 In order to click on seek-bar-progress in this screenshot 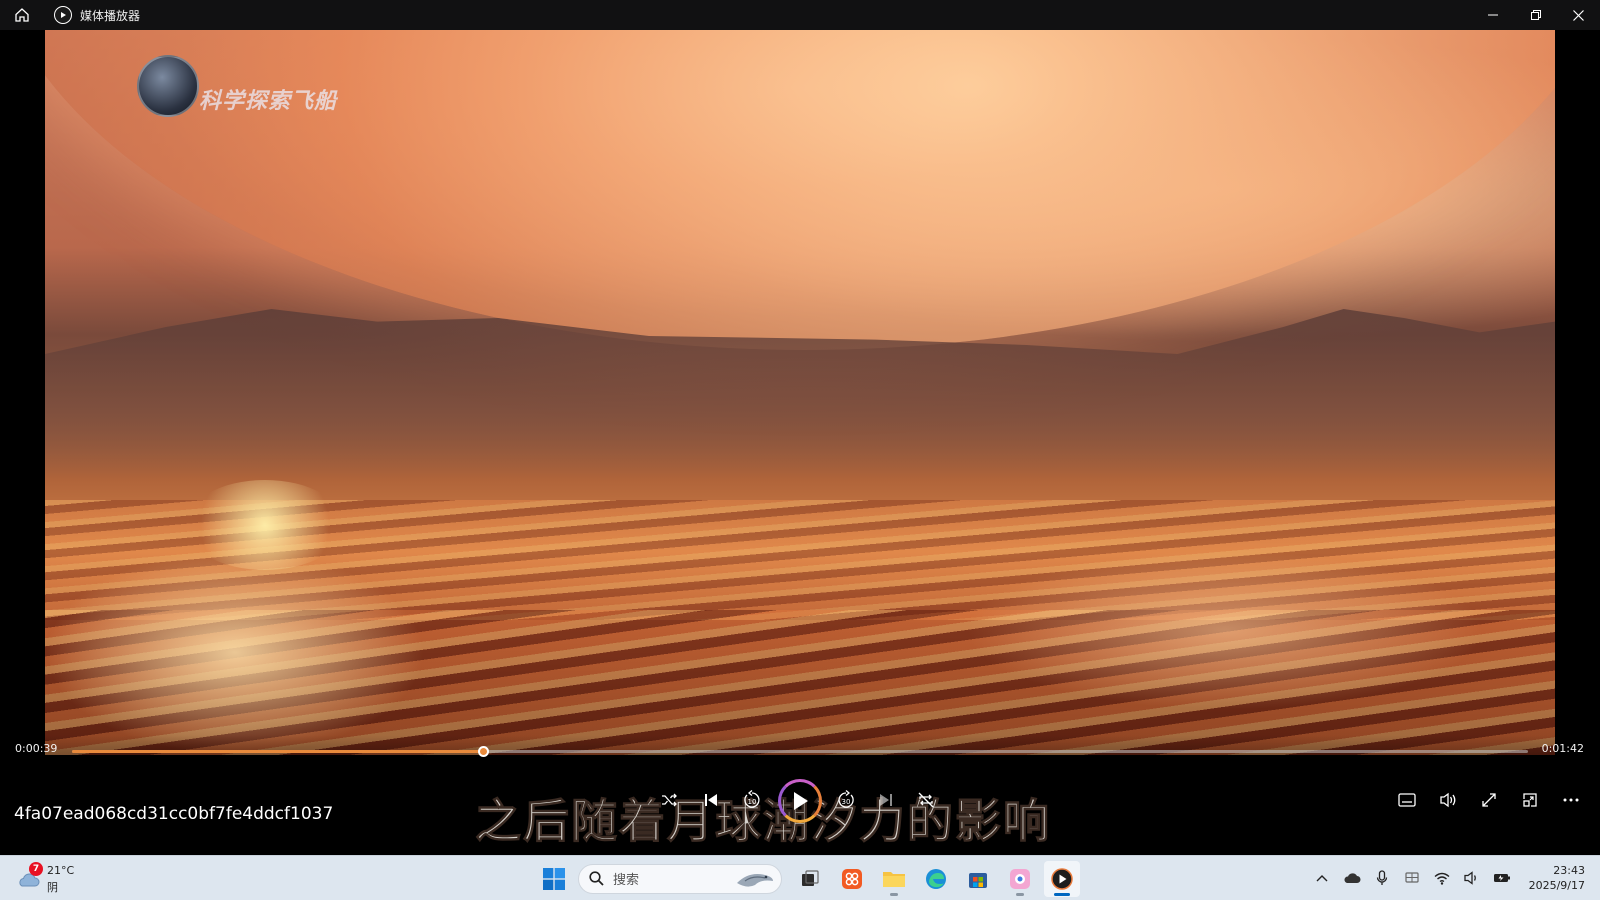, I will do `click(277, 751)`.